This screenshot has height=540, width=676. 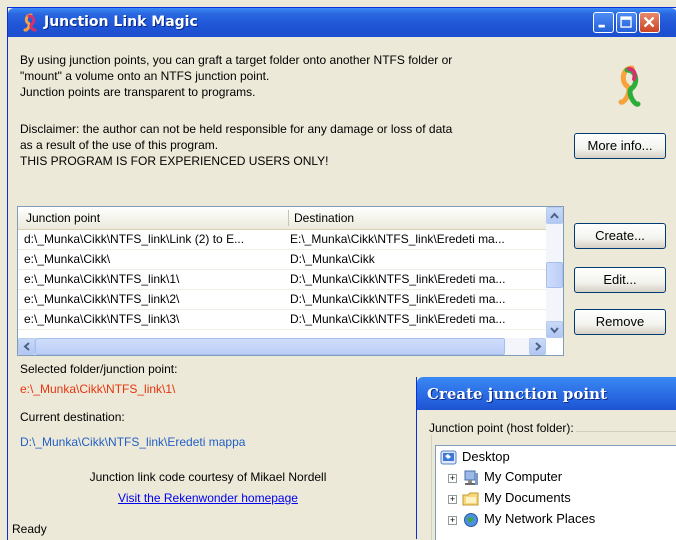 I want to click on chevron-up-icon, so click(x=554, y=215).